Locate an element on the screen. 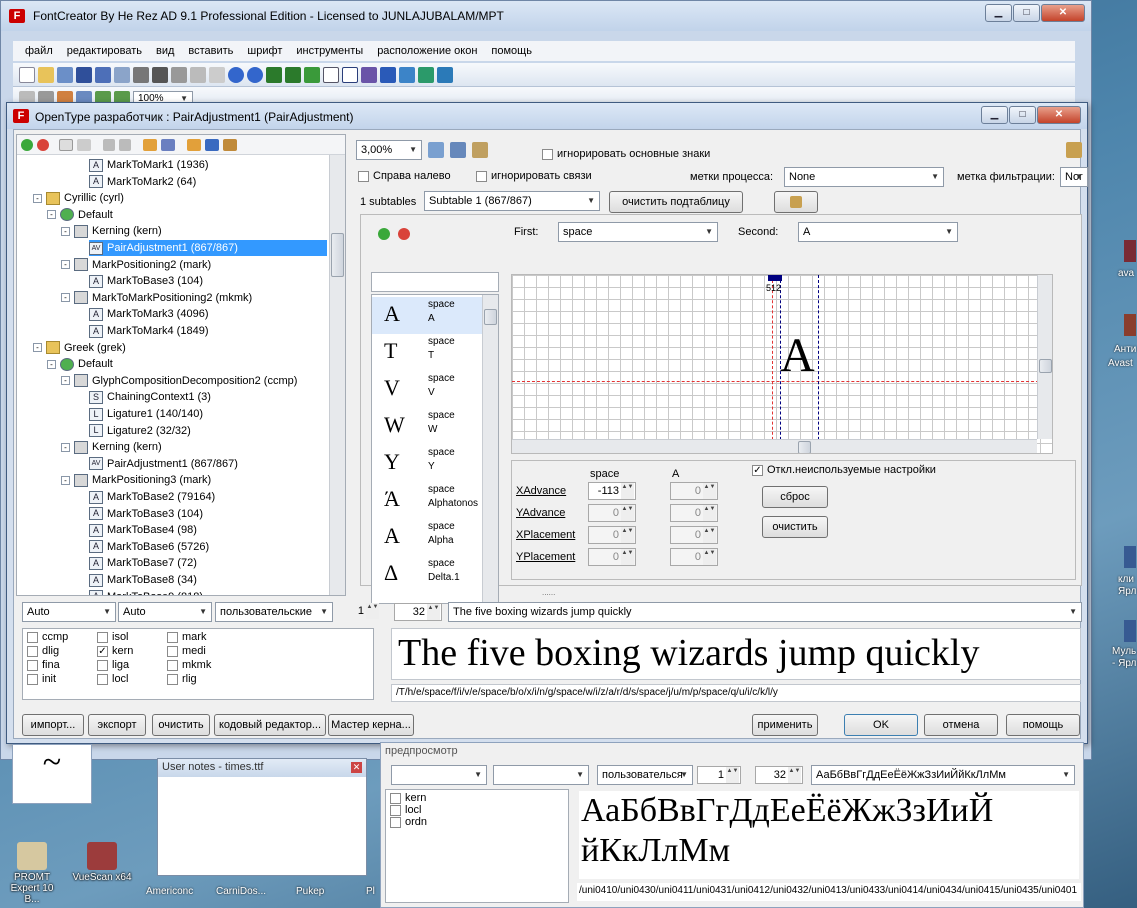 The image size is (1137, 908). preview-feature-locl-box is located at coordinates (395, 810).